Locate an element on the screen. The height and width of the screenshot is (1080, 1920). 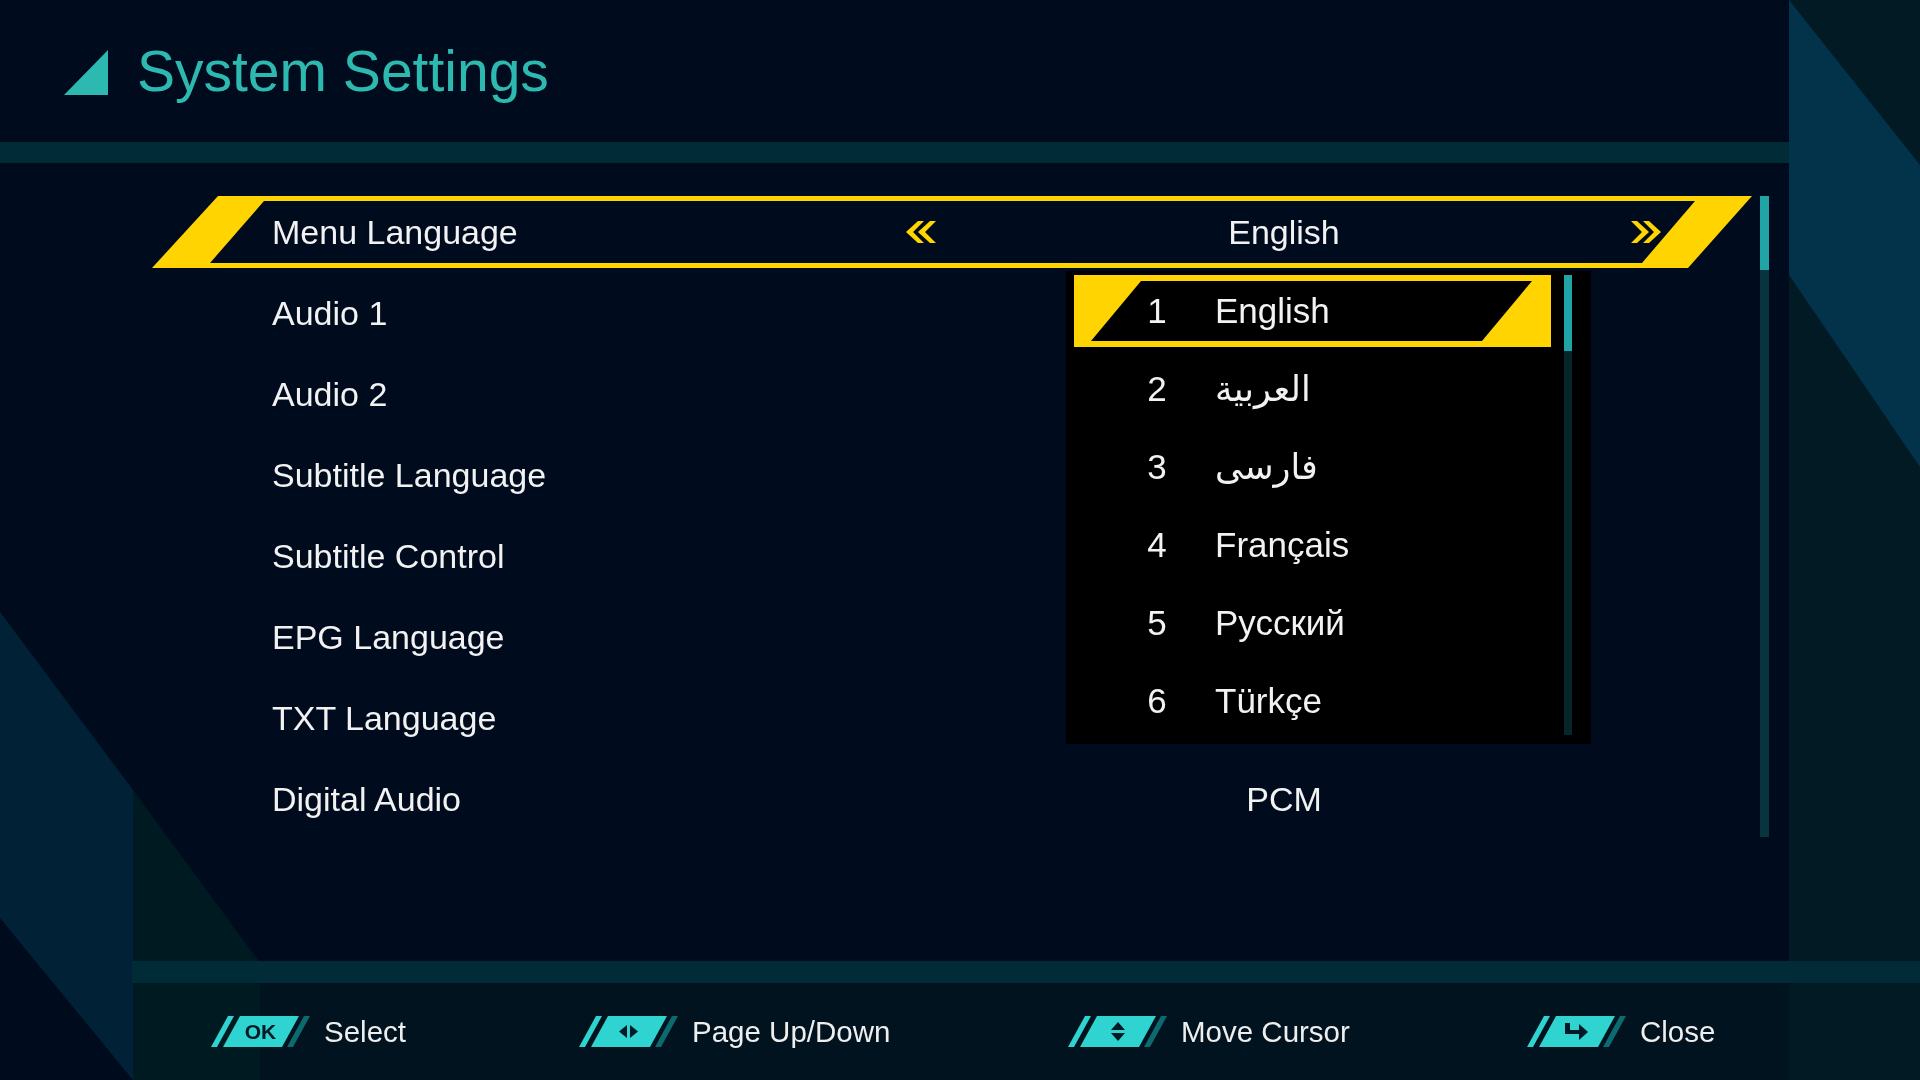
hint-label: Close is located at coordinates (1678, 1031).